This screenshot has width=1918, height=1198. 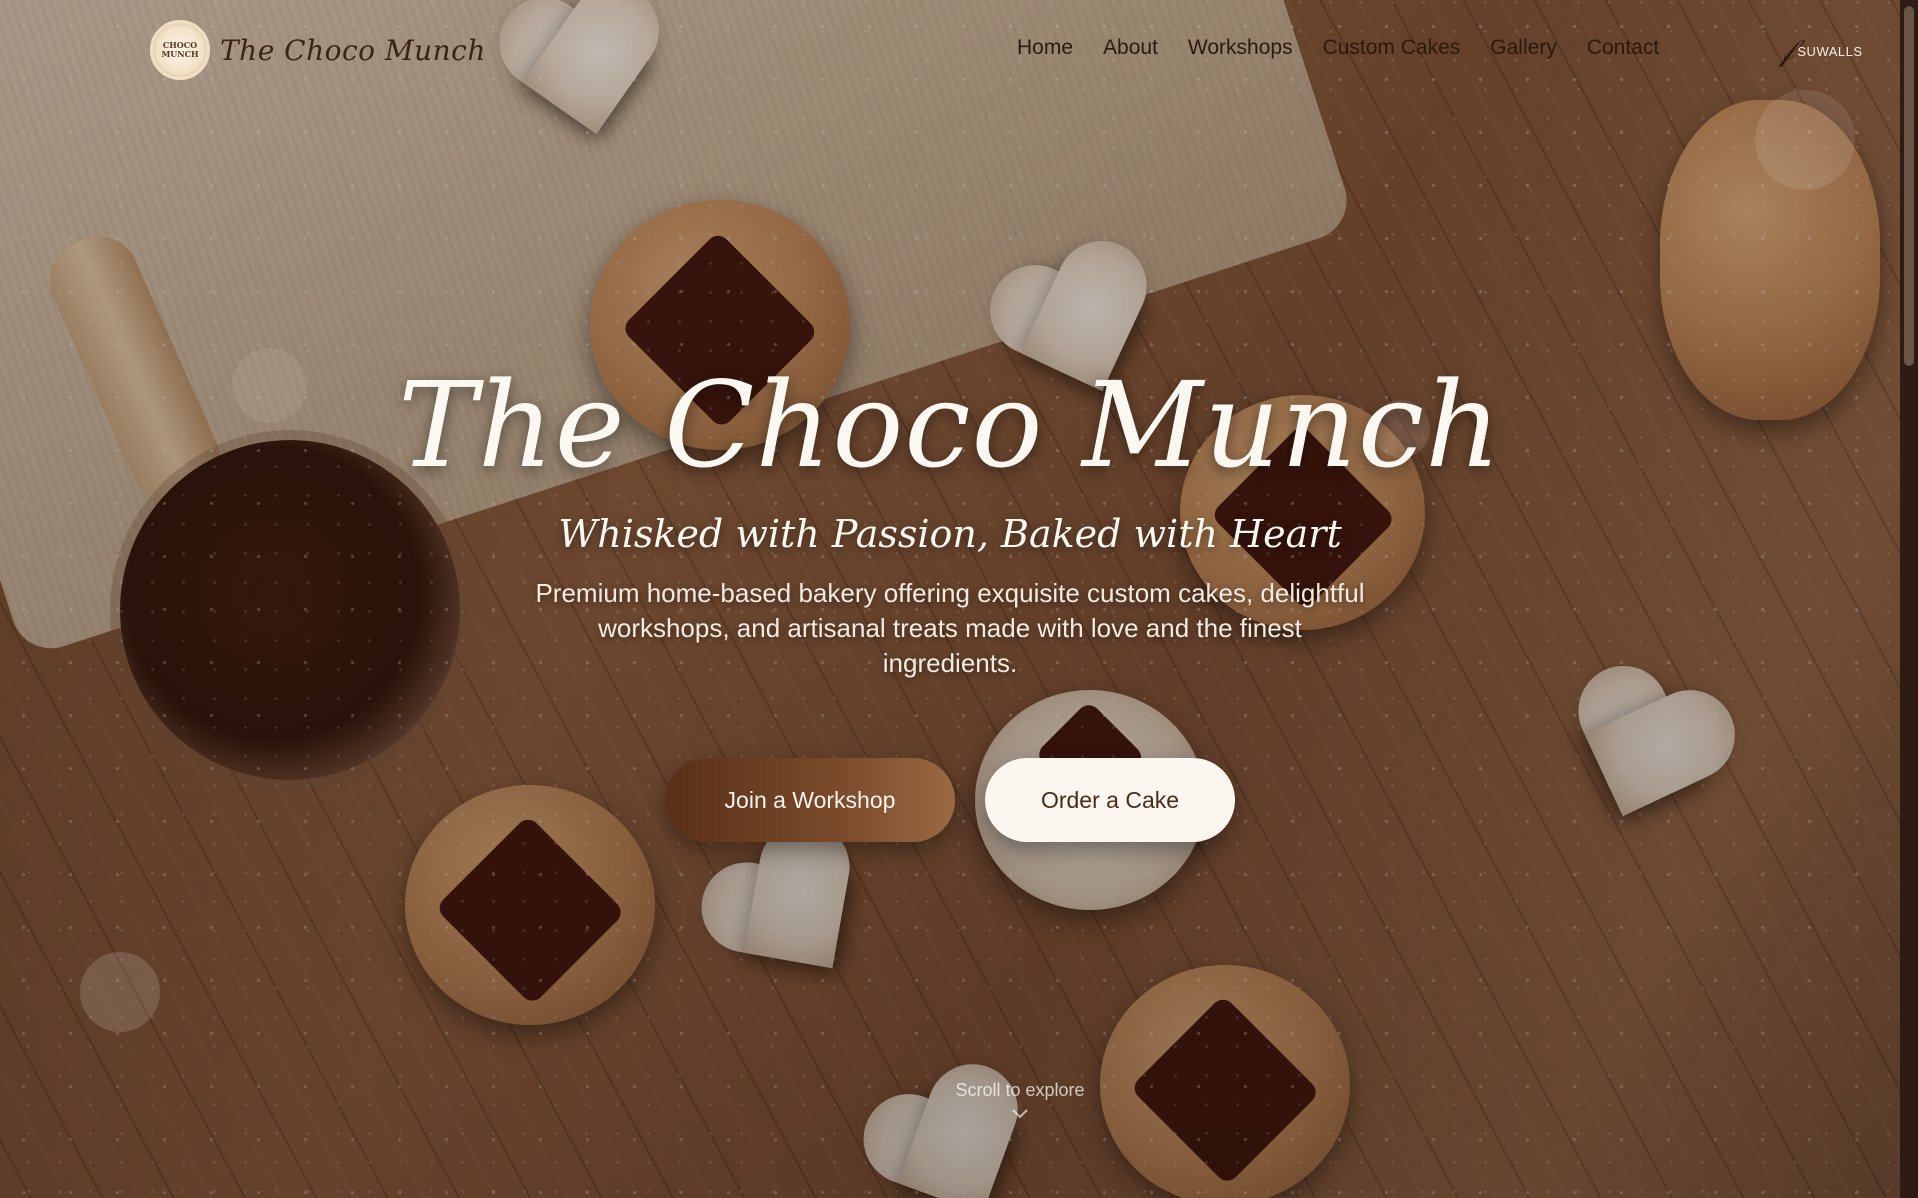 What do you see at coordinates (950, 425) in the screenshot?
I see `hero-title: The Choco Munch` at bounding box center [950, 425].